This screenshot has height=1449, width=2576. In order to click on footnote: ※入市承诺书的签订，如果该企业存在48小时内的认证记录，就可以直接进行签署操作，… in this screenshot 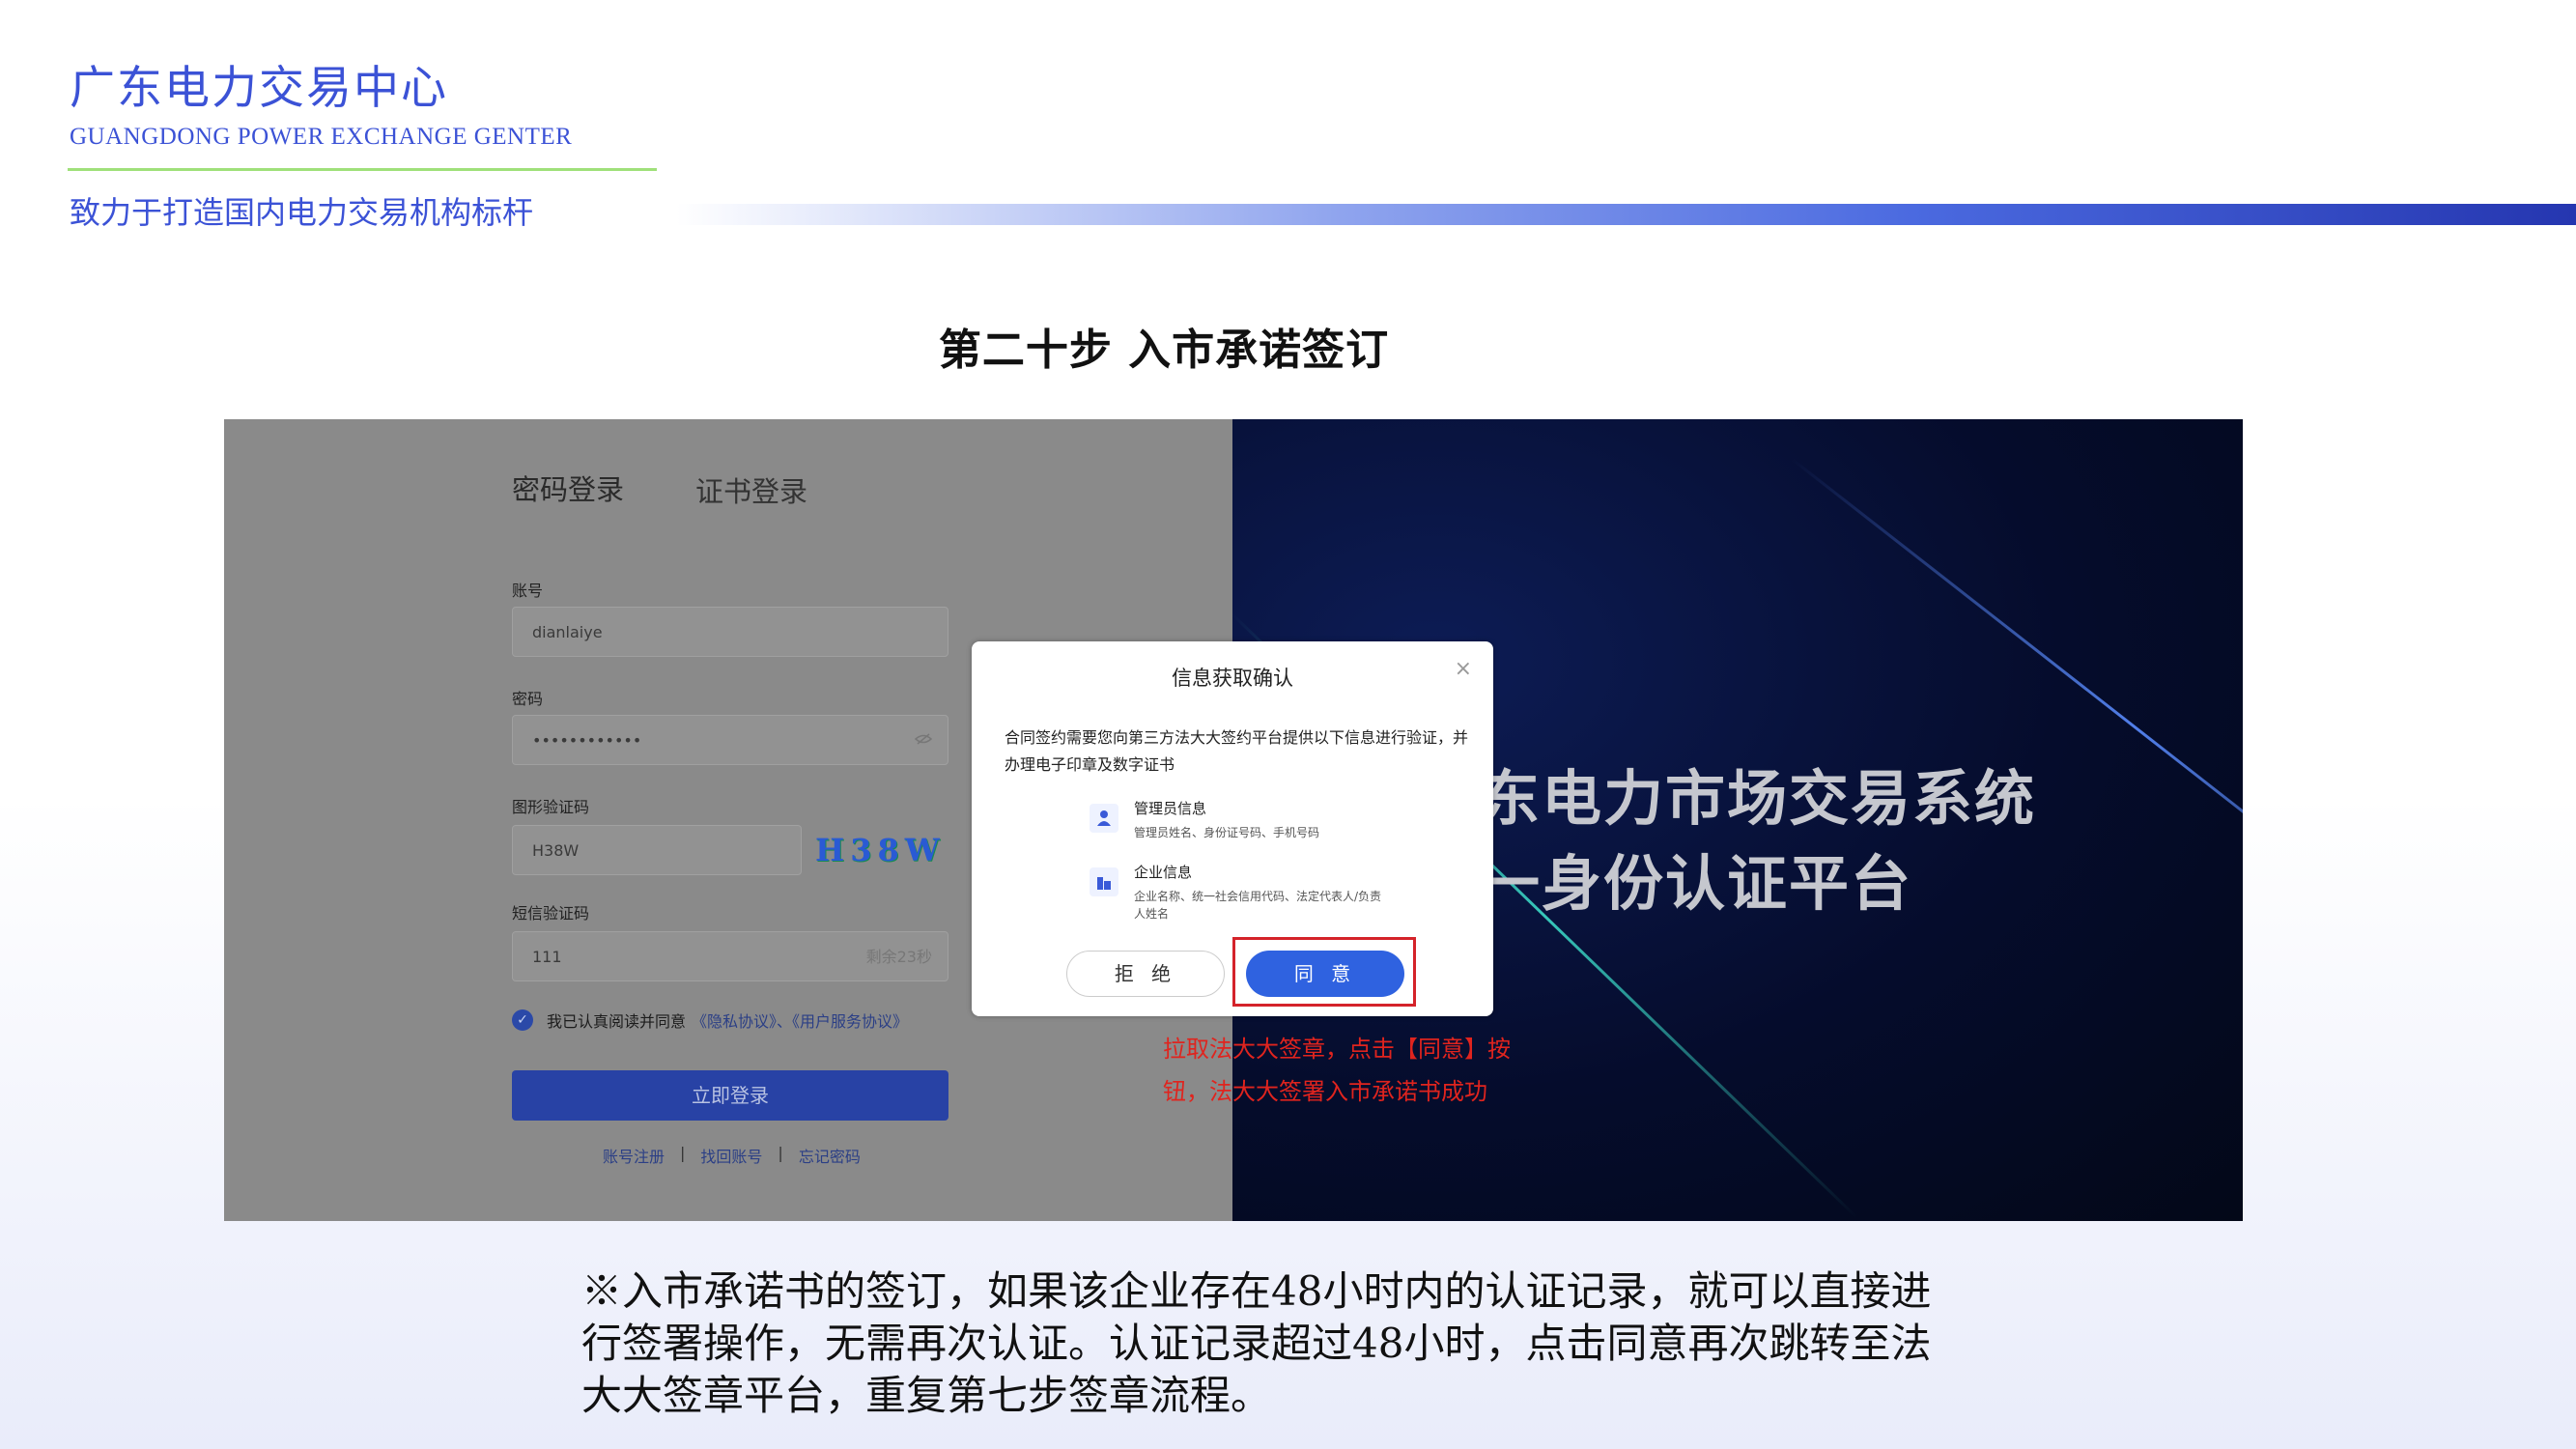, I will do `click(1256, 1343)`.